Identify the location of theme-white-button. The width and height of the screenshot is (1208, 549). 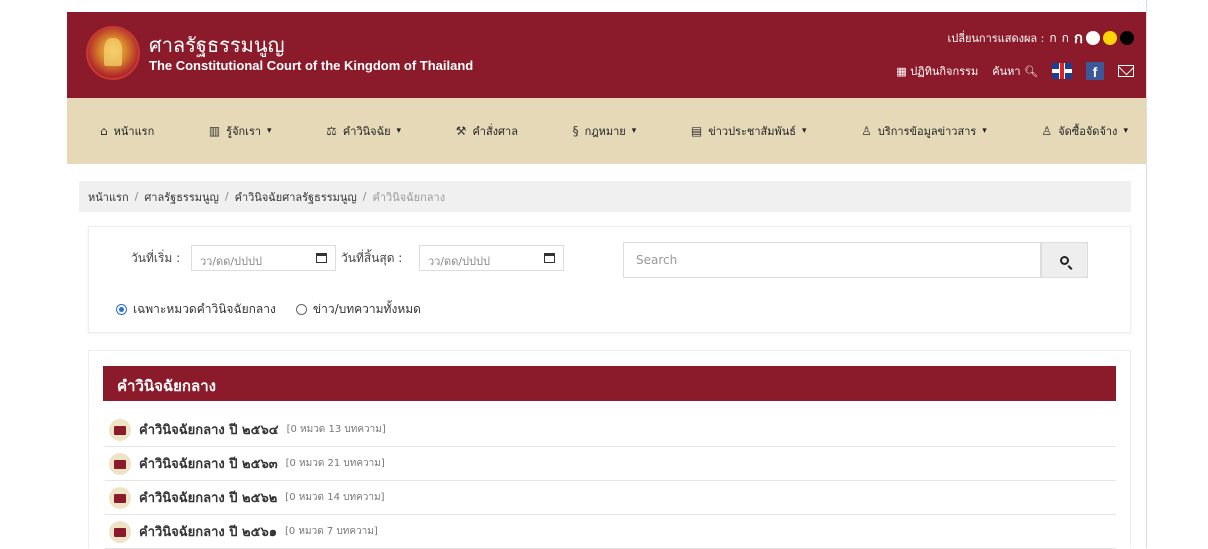
(1093, 38).